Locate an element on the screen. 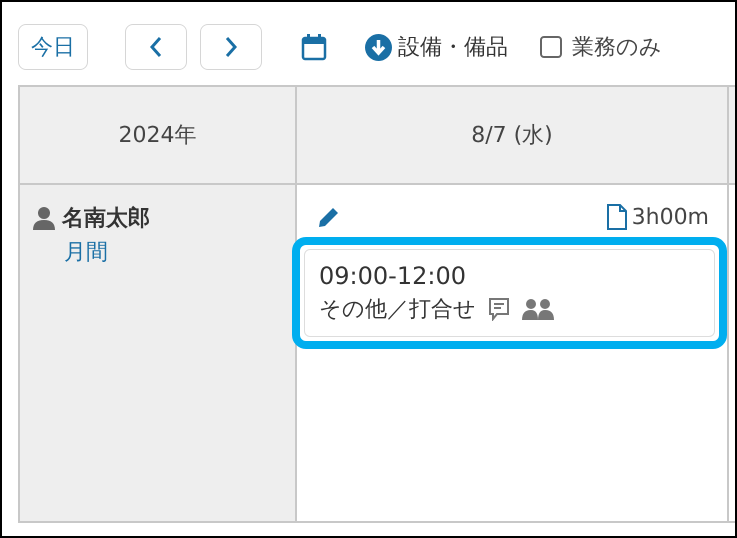 The width and height of the screenshot is (737, 538). event-card: 09:00-12:00 その他／打合せ is located at coordinates (509, 293).